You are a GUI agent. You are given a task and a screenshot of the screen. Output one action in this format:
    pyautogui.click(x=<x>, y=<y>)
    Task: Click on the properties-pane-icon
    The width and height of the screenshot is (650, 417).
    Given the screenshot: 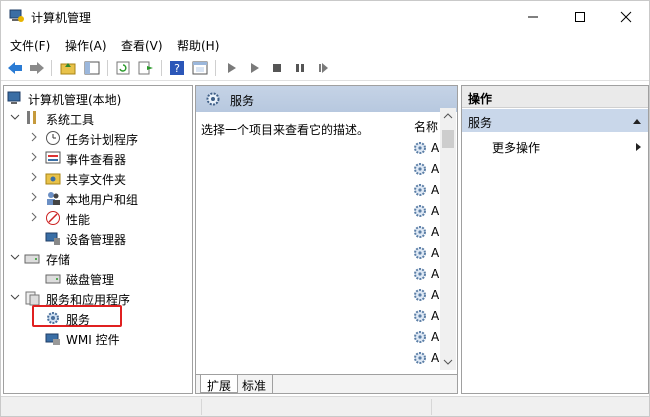 What is the action you would take?
    pyautogui.click(x=200, y=68)
    